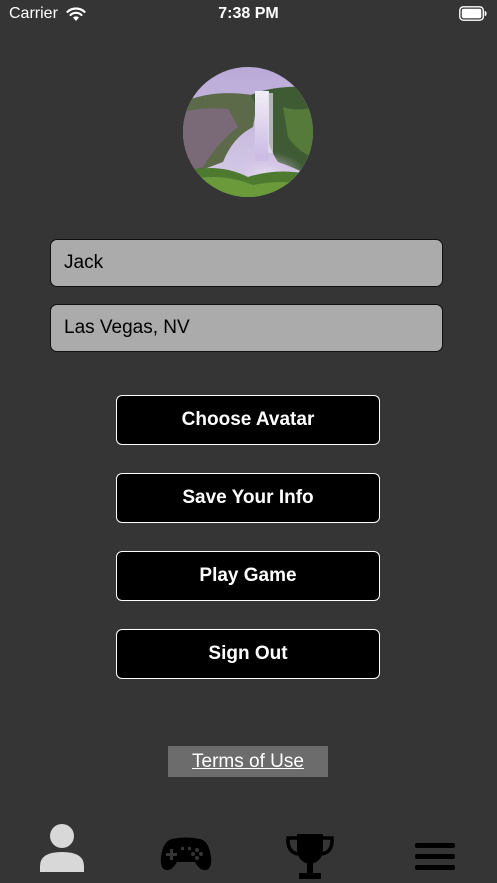  What do you see at coordinates (248, 761) in the screenshot?
I see `terms-of-use-link: Terms of Use` at bounding box center [248, 761].